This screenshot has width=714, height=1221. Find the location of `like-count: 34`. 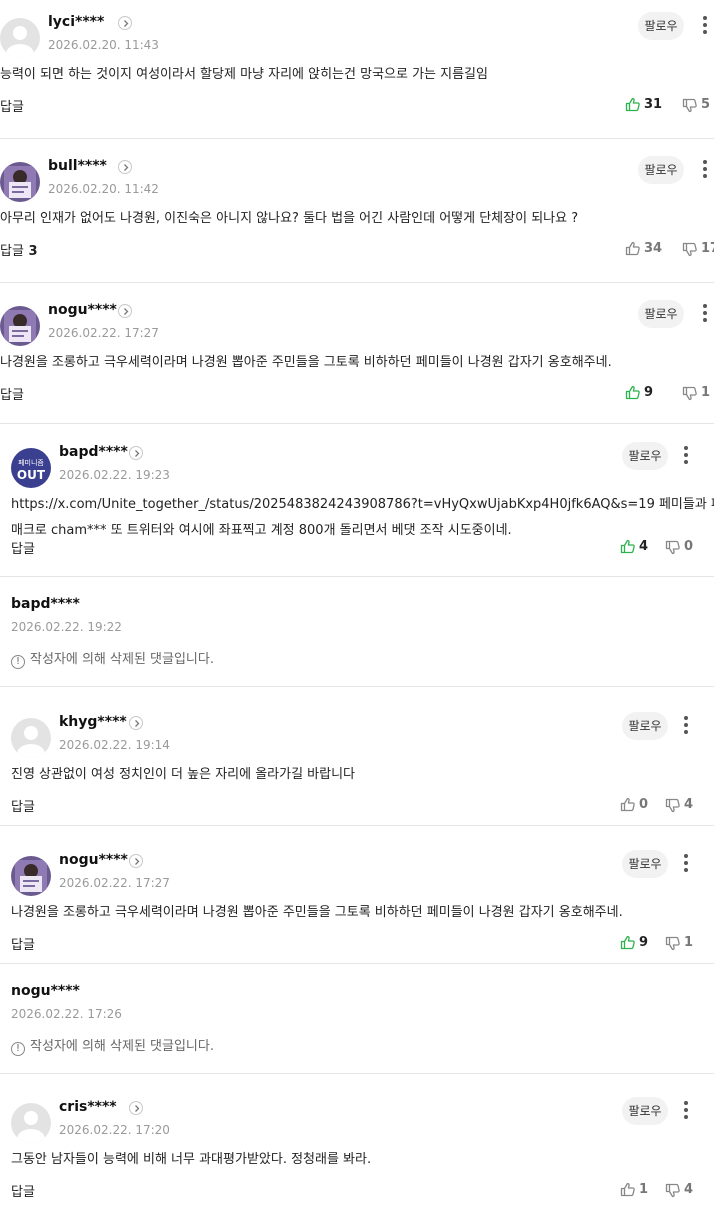

like-count: 34 is located at coordinates (653, 248).